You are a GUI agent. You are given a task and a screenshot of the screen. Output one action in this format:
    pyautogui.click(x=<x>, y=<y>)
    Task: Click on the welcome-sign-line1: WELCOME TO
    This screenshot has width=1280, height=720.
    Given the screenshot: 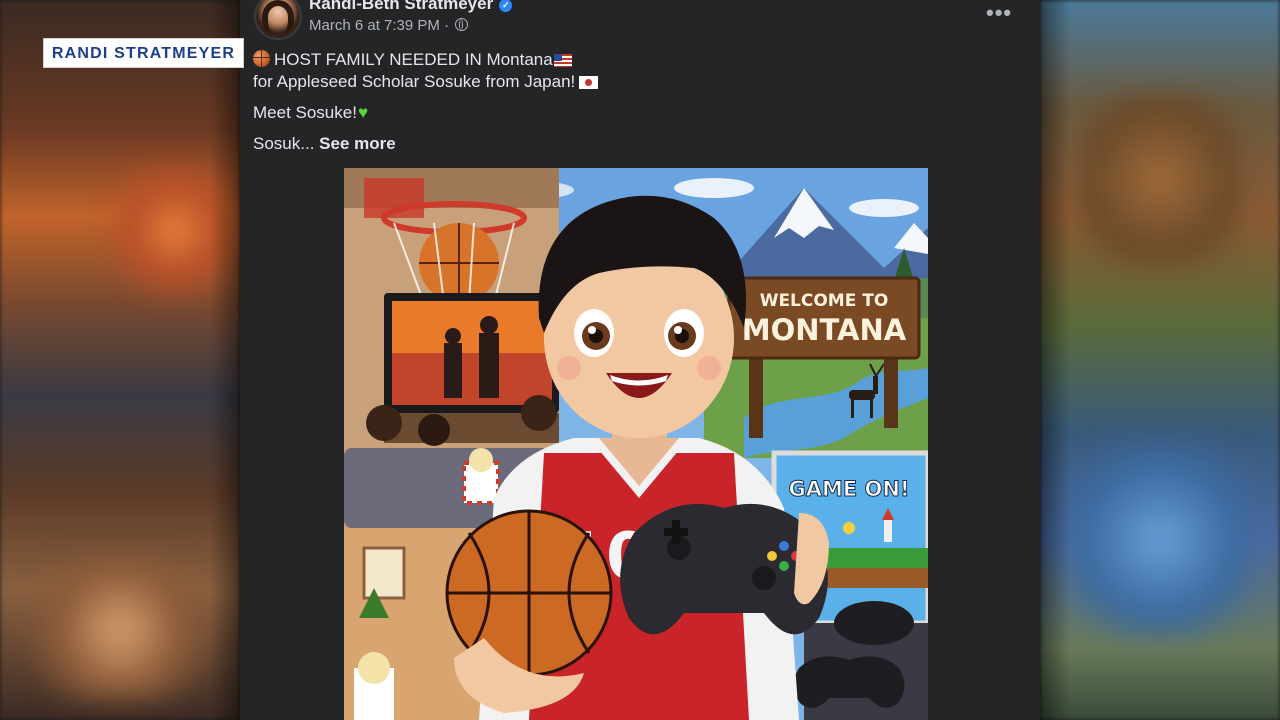 What is the action you would take?
    pyautogui.click(x=824, y=301)
    